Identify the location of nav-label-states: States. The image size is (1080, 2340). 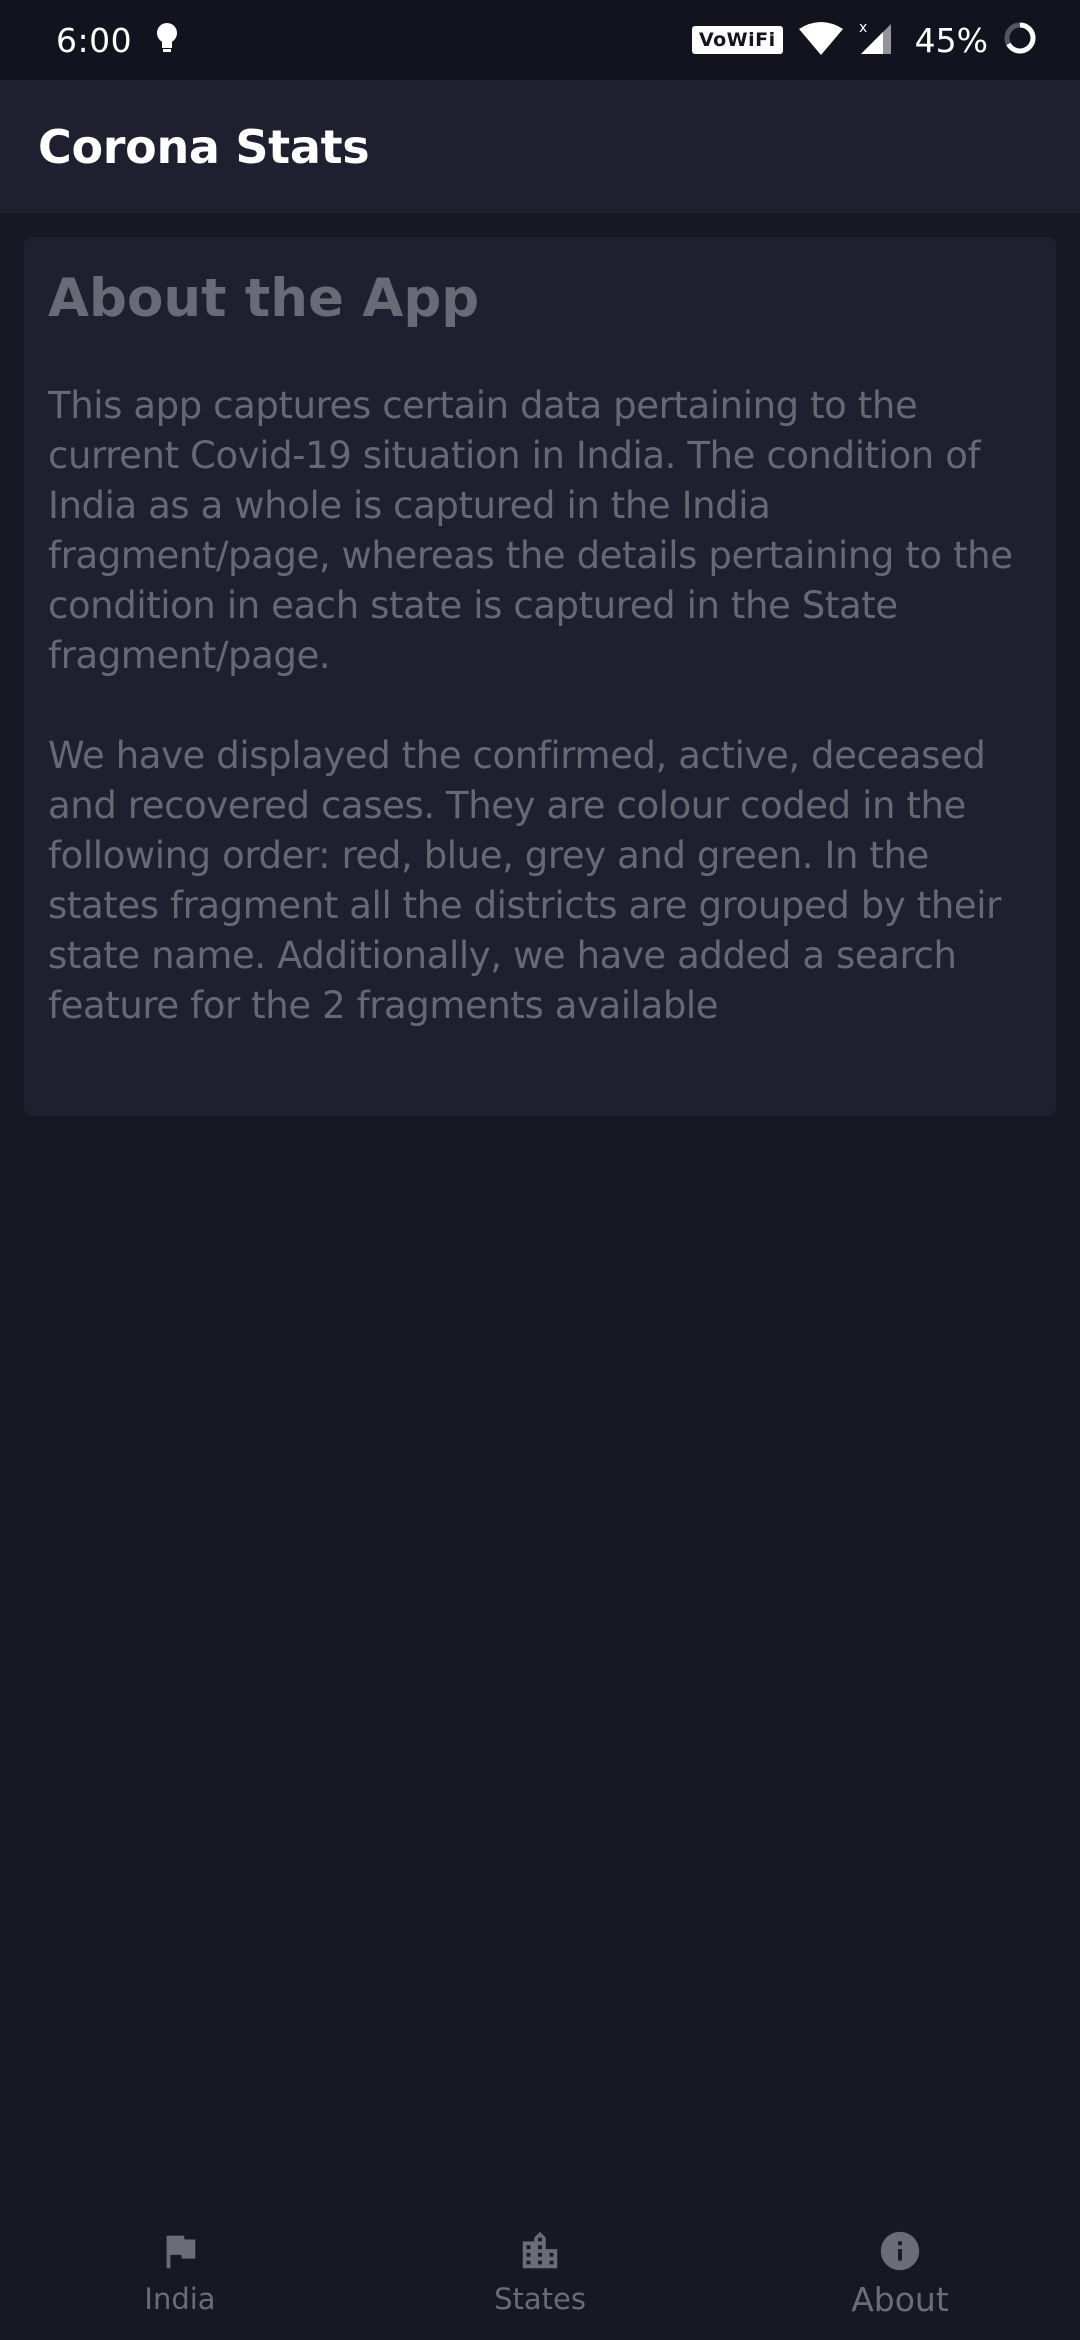
(540, 2299).